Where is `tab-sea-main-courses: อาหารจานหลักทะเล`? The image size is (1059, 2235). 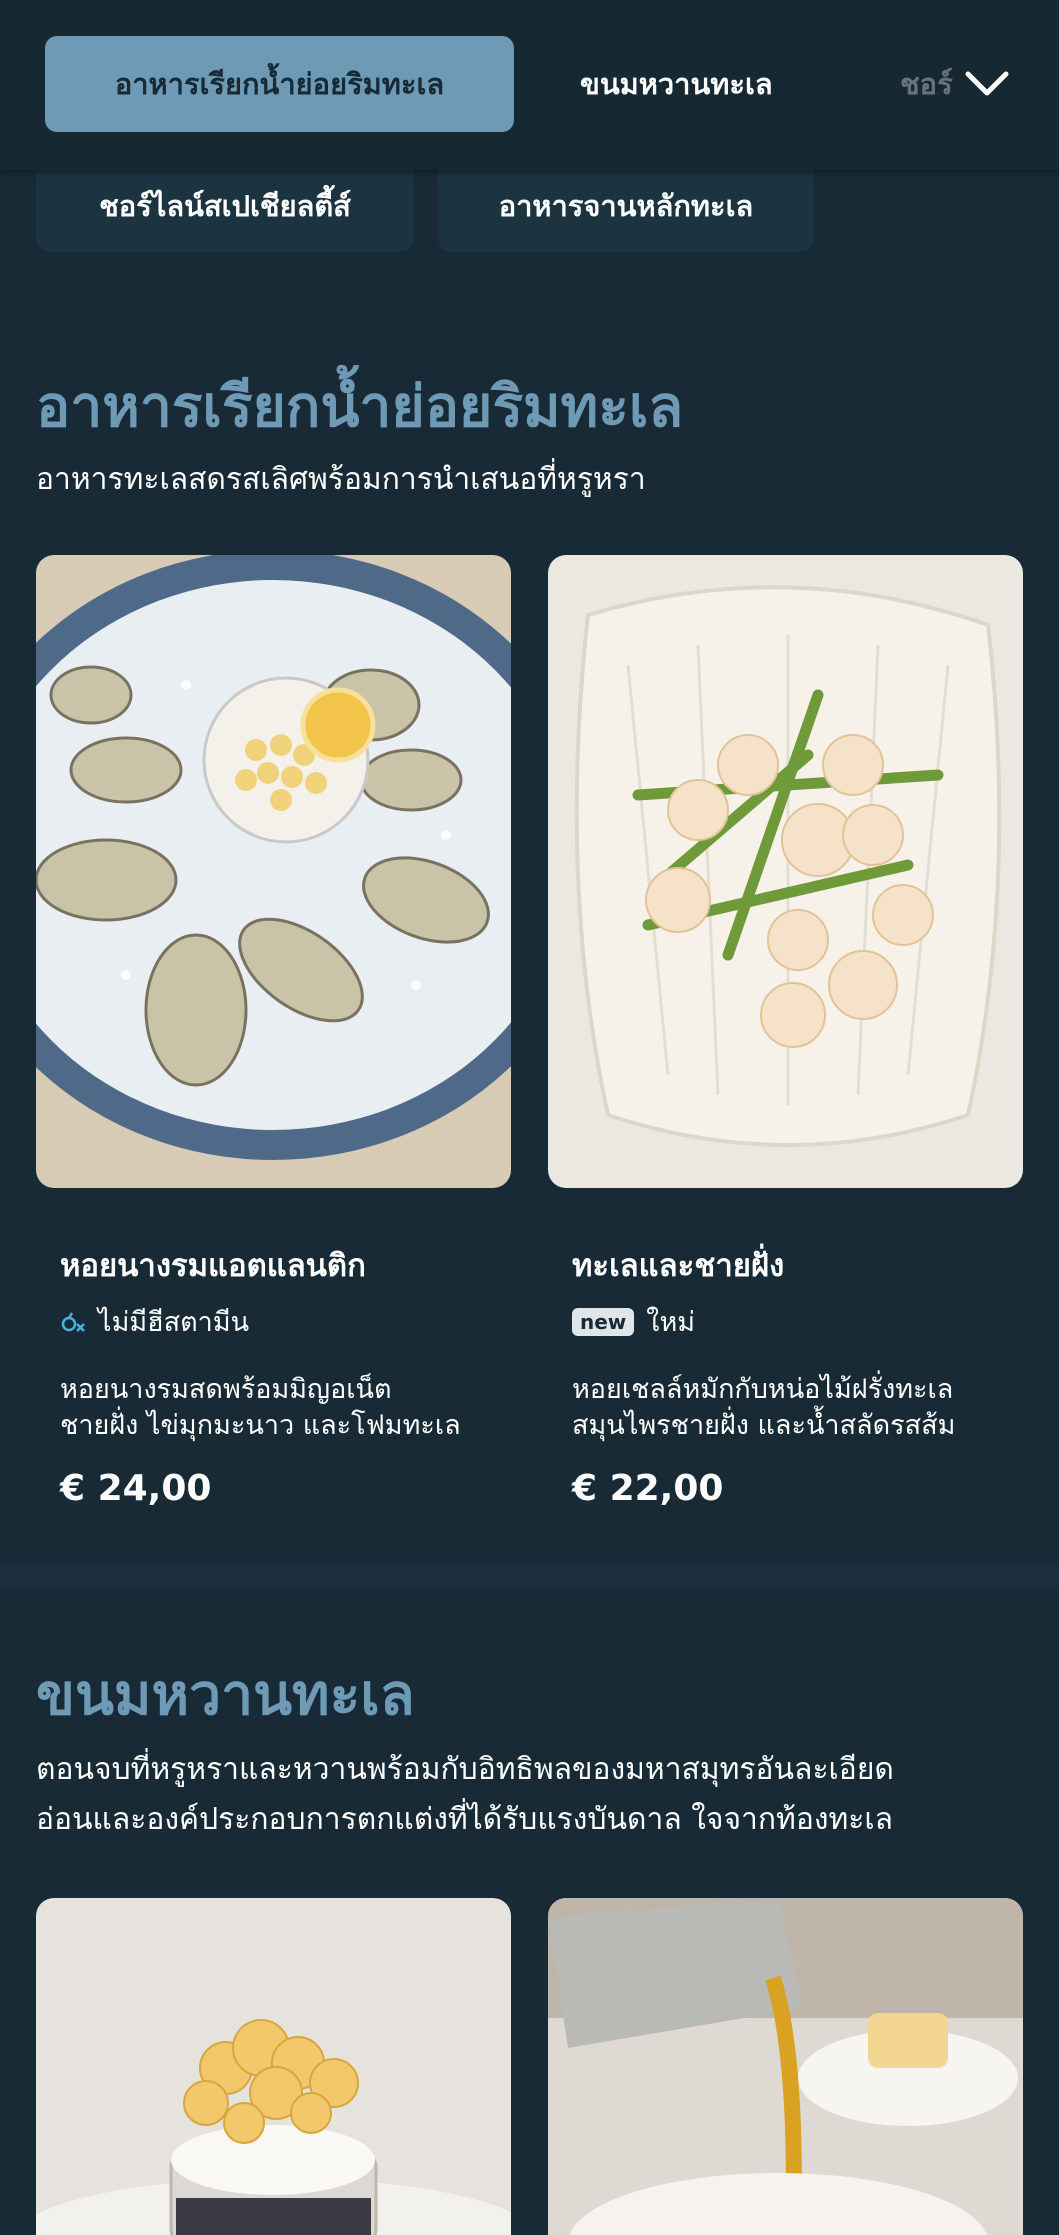 tab-sea-main-courses: อาหารจานหลักทะเล is located at coordinates (626, 206).